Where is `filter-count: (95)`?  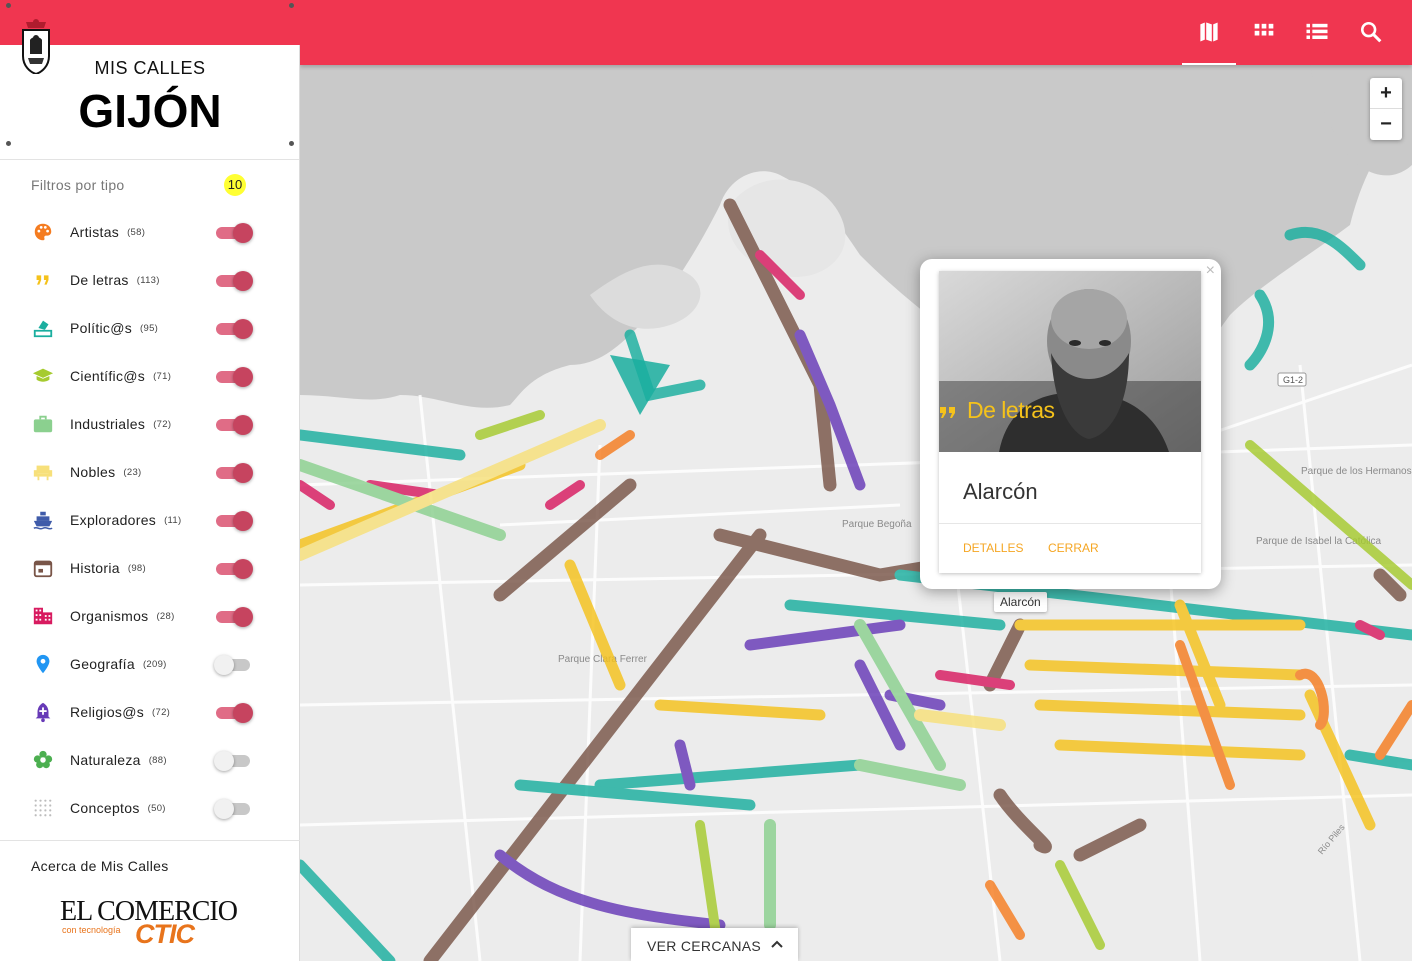 filter-count: (95) is located at coordinates (149, 328).